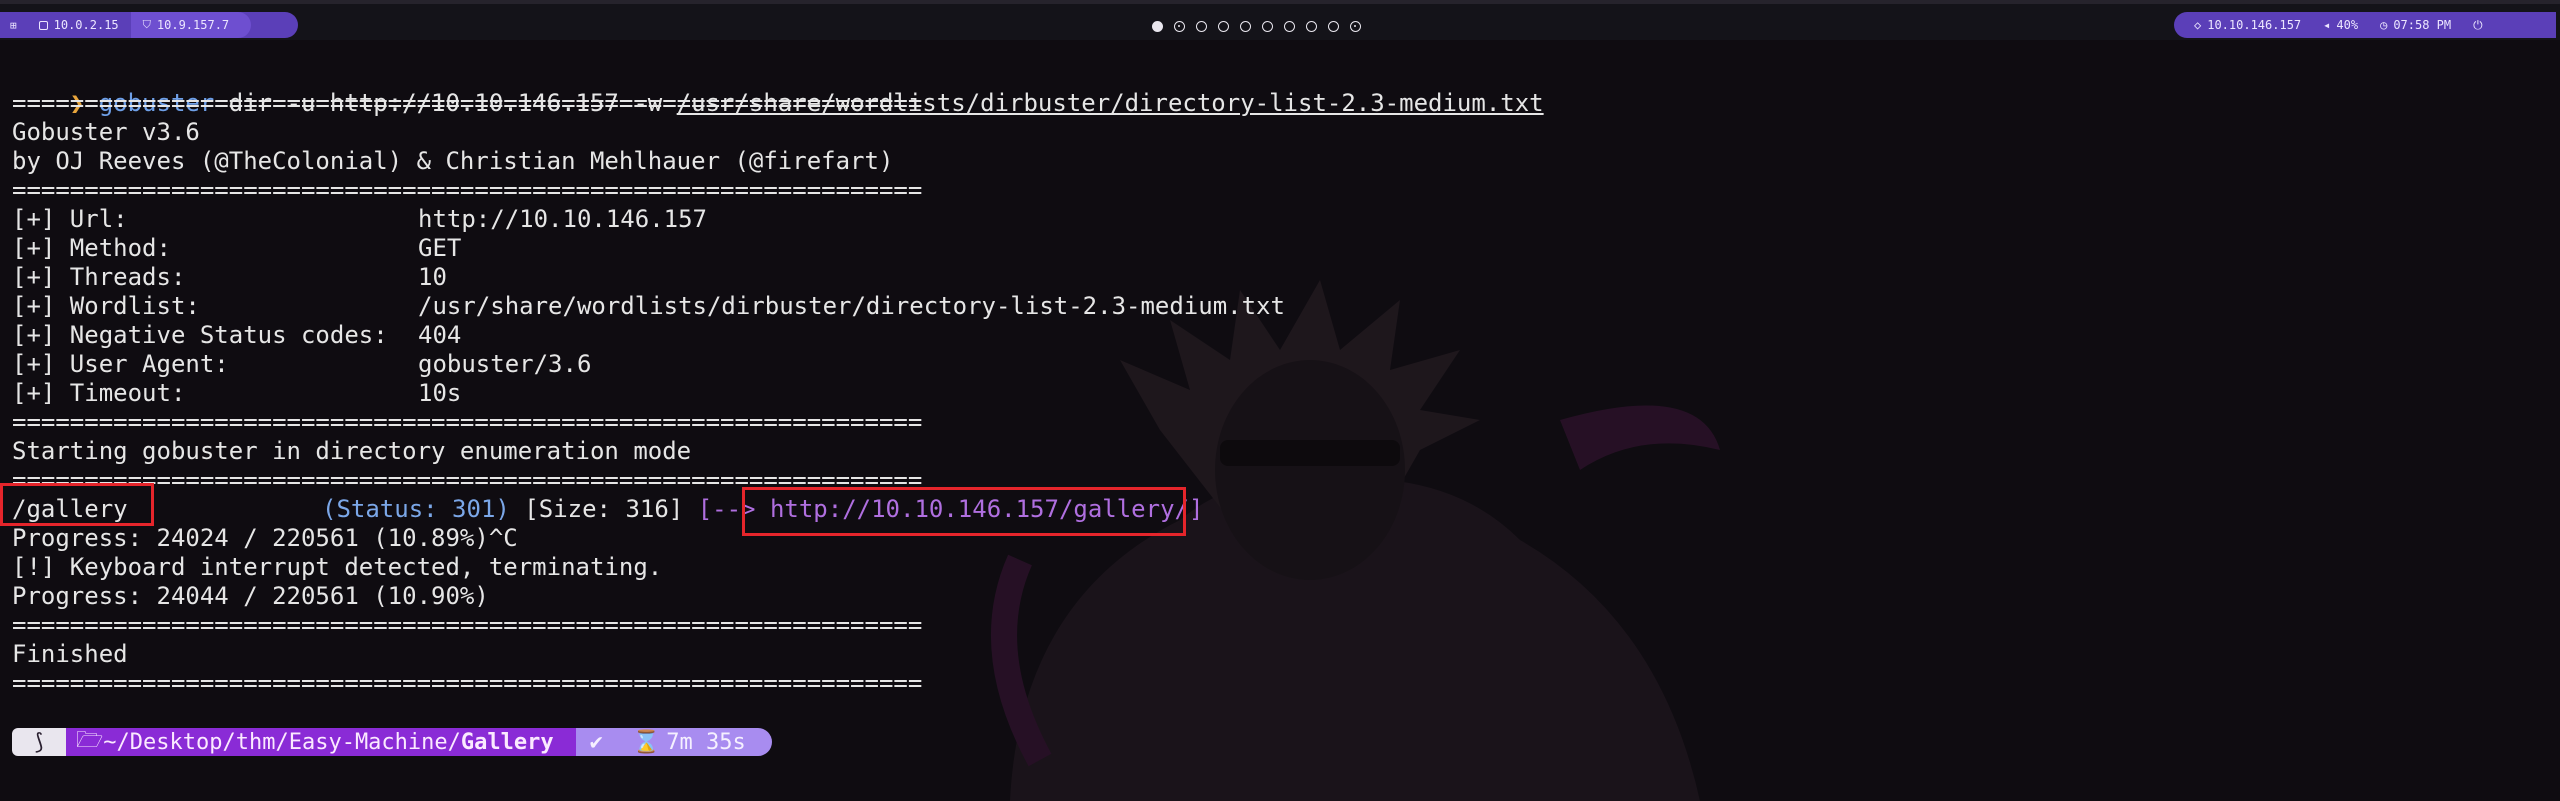  What do you see at coordinates (229, 277) in the screenshot?
I see `config-row: [+] Threads: 10` at bounding box center [229, 277].